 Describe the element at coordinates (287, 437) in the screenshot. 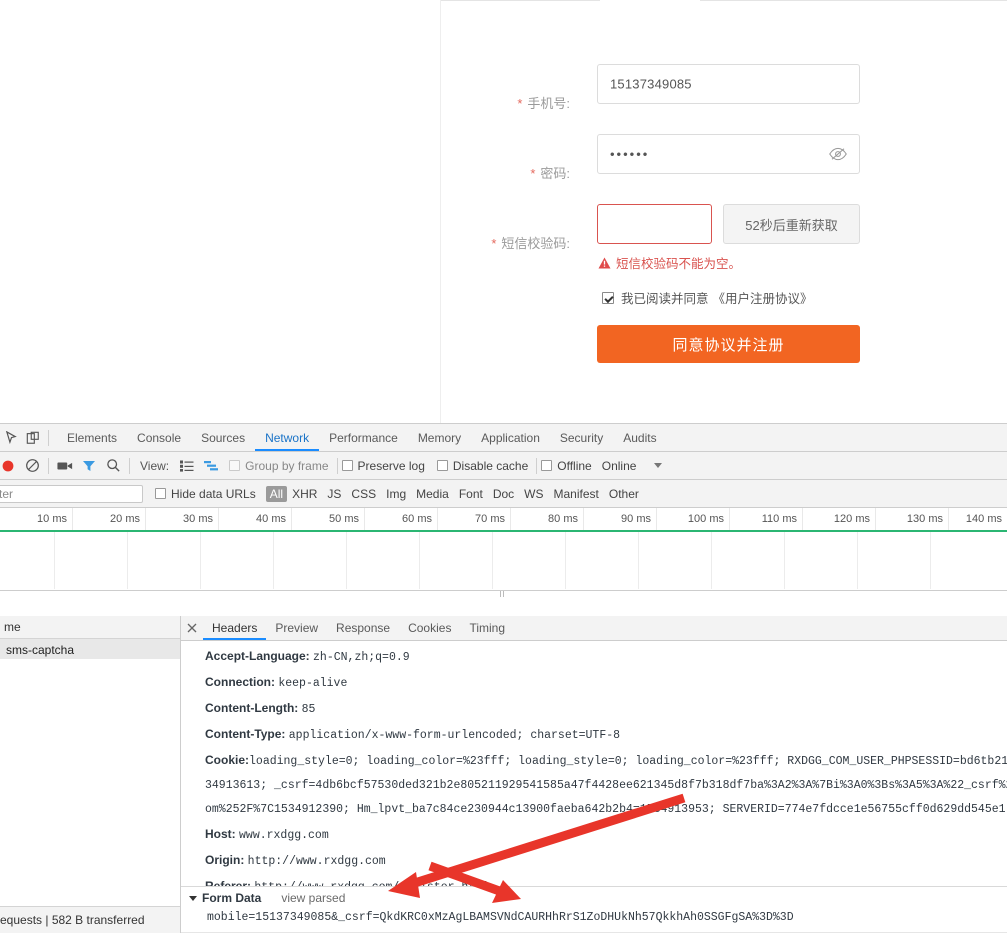

I see `tab-network: Network` at that location.